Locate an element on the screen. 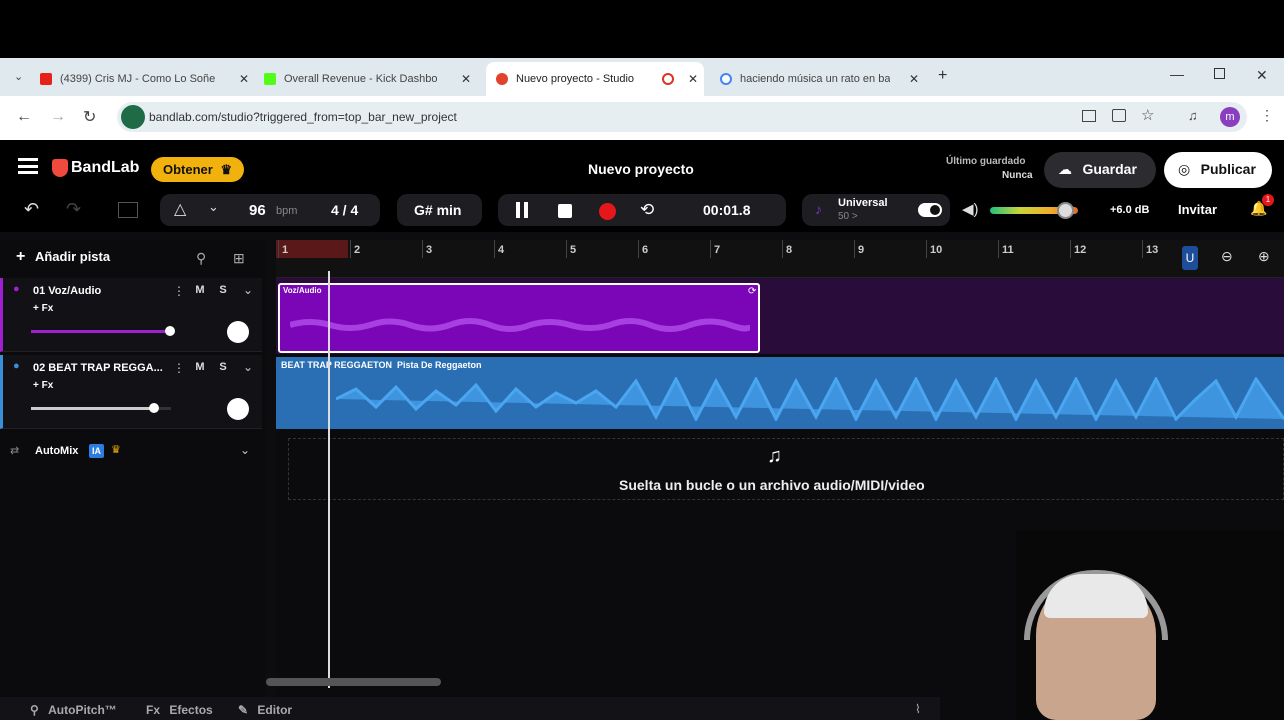 This screenshot has width=1284, height=720. pause-button is located at coordinates (522, 210).